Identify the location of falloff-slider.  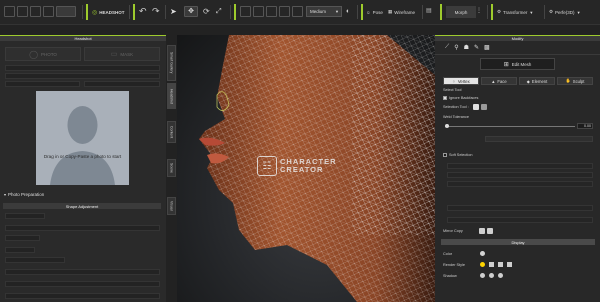
(520, 166).